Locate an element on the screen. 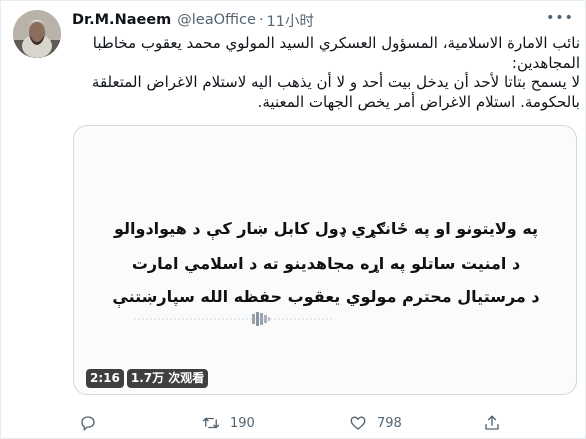 This screenshot has width=586, height=439. like-count: 798 is located at coordinates (389, 423).